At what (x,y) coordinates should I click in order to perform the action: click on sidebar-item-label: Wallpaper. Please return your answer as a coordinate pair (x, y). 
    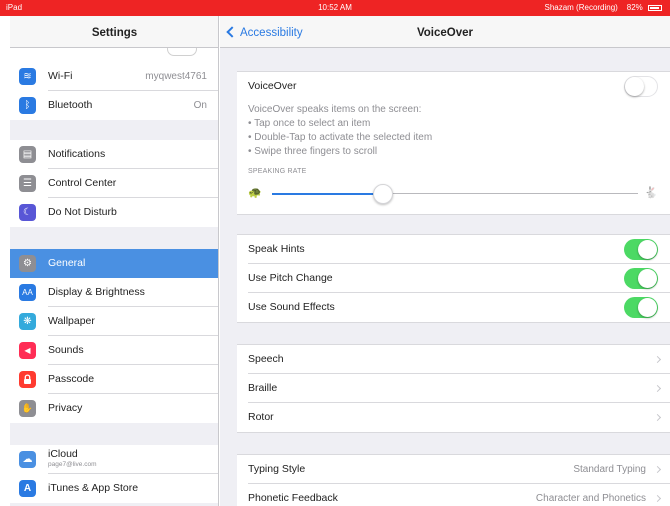
    Looking at the image, I should click on (71, 321).